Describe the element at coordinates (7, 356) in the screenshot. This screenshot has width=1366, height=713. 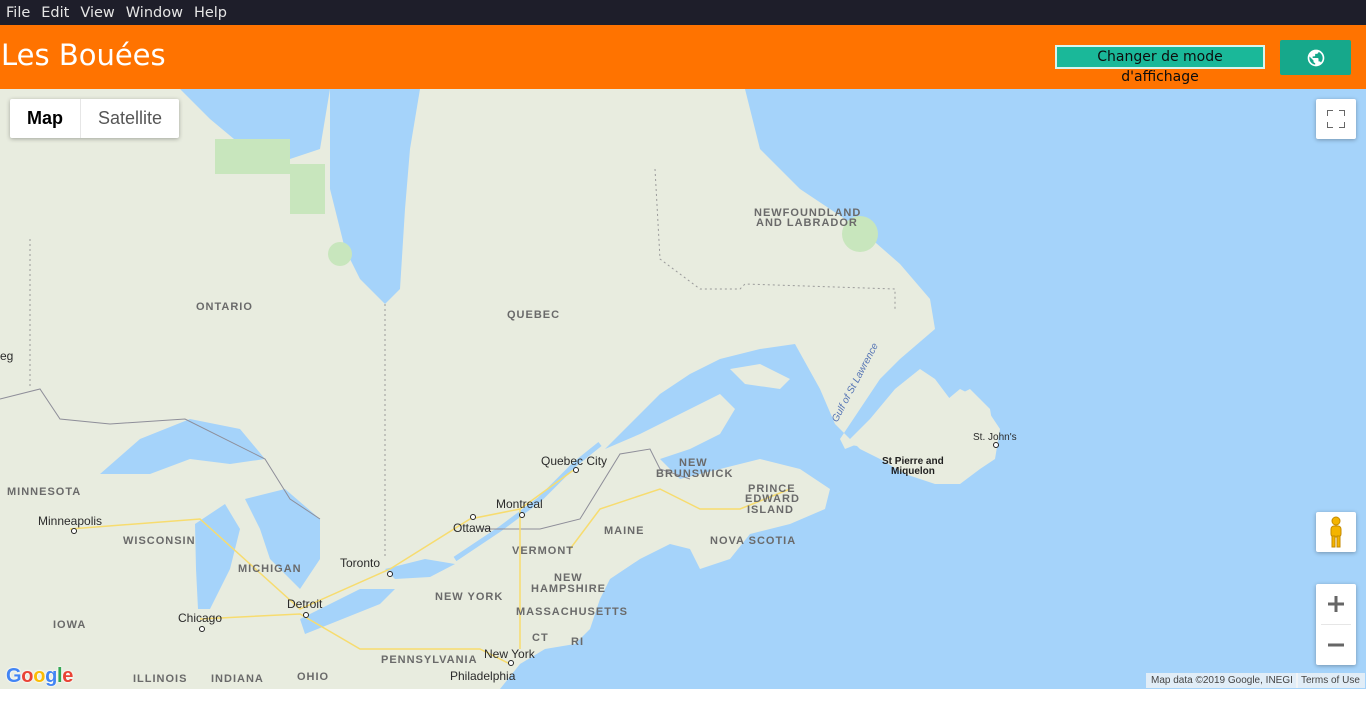
I see `city-label-winnipeg: eg` at that location.